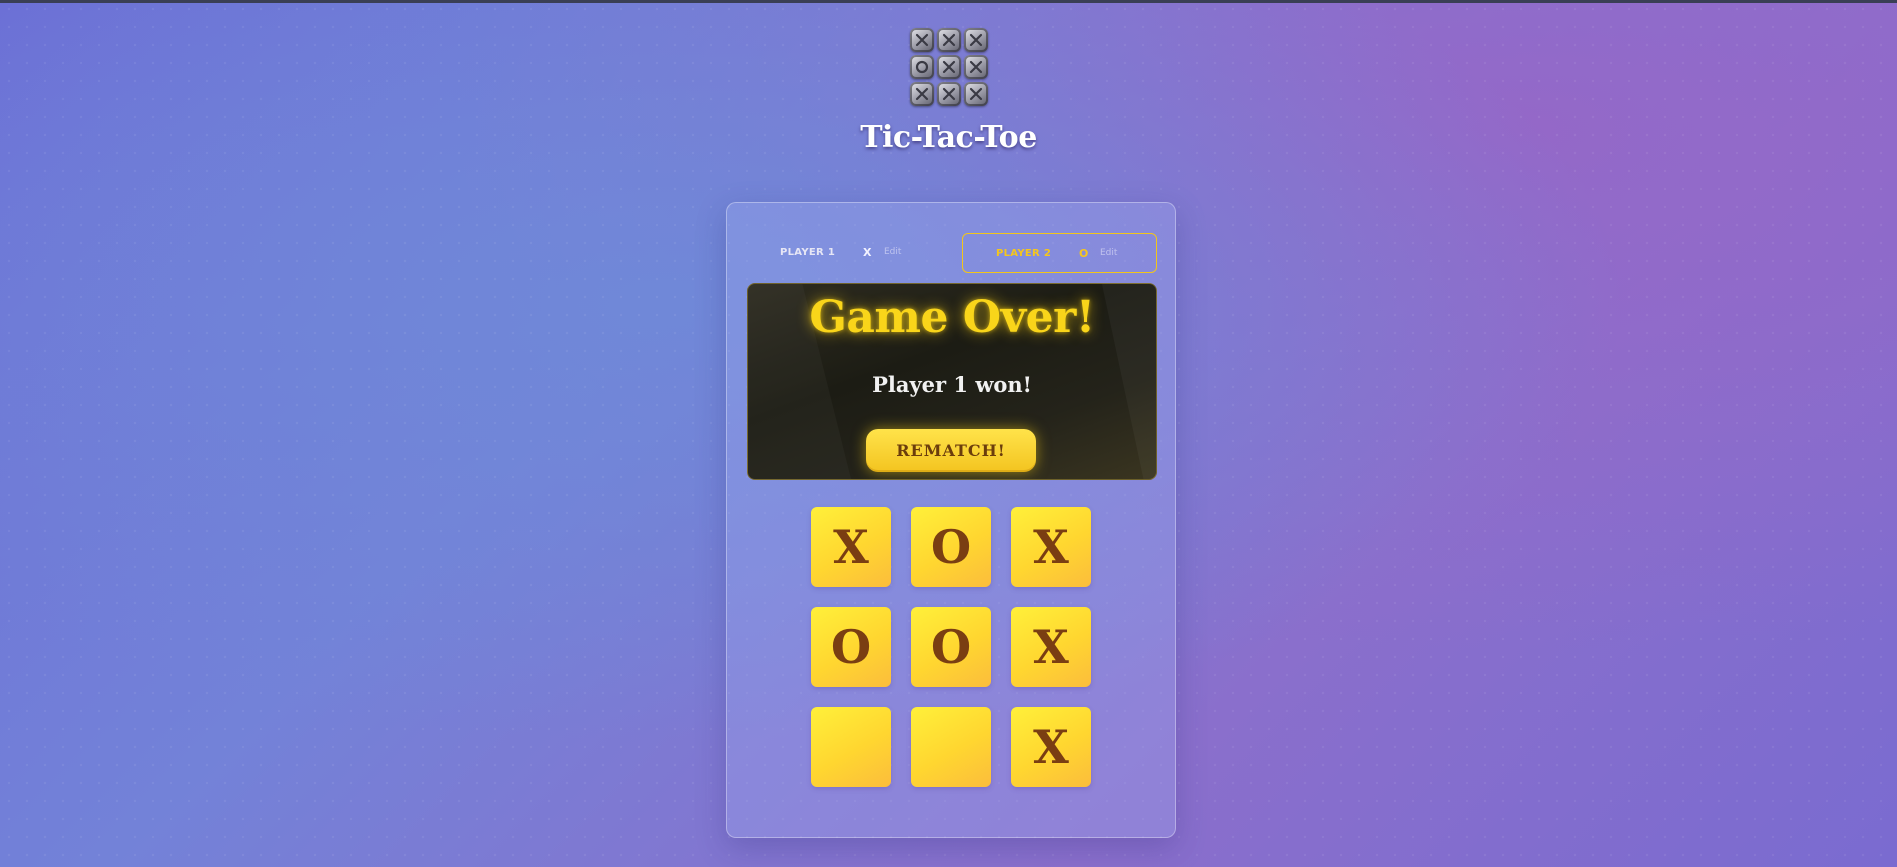 The height and width of the screenshot is (867, 1897). I want to click on board-cell-4: O, so click(851, 647).